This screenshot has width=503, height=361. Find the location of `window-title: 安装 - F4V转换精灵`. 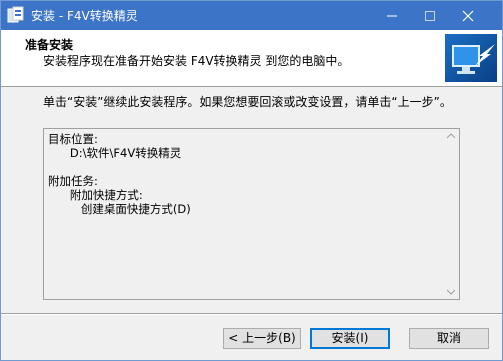

window-title: 安装 - F4V转换精灵 is located at coordinates (84, 16).